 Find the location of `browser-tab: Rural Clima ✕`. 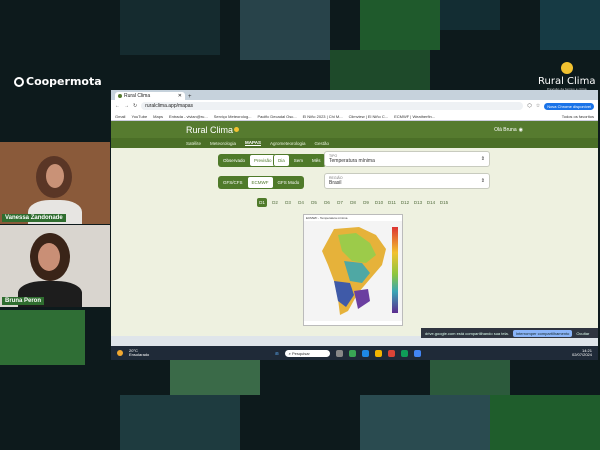

browser-tab: Rural Clima ✕ is located at coordinates (150, 96).